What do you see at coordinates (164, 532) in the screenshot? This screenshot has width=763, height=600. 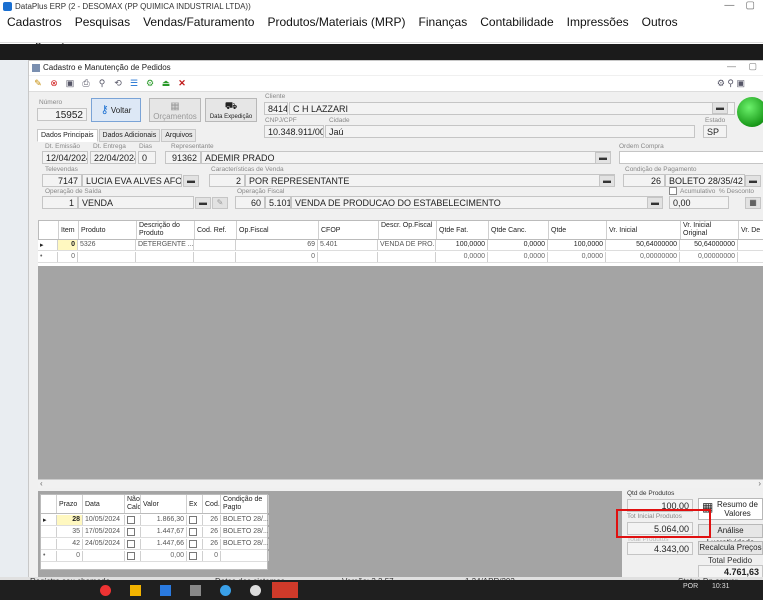 I see `valor-cell: 1.447,67` at bounding box center [164, 532].